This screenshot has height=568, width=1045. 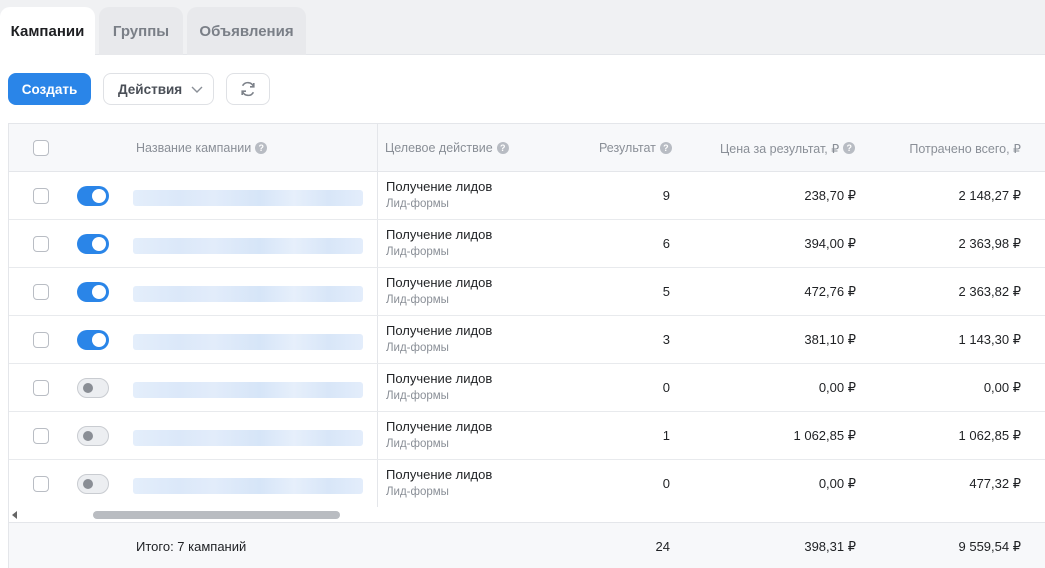 I want to click on result-cell: 6, so click(x=666, y=243).